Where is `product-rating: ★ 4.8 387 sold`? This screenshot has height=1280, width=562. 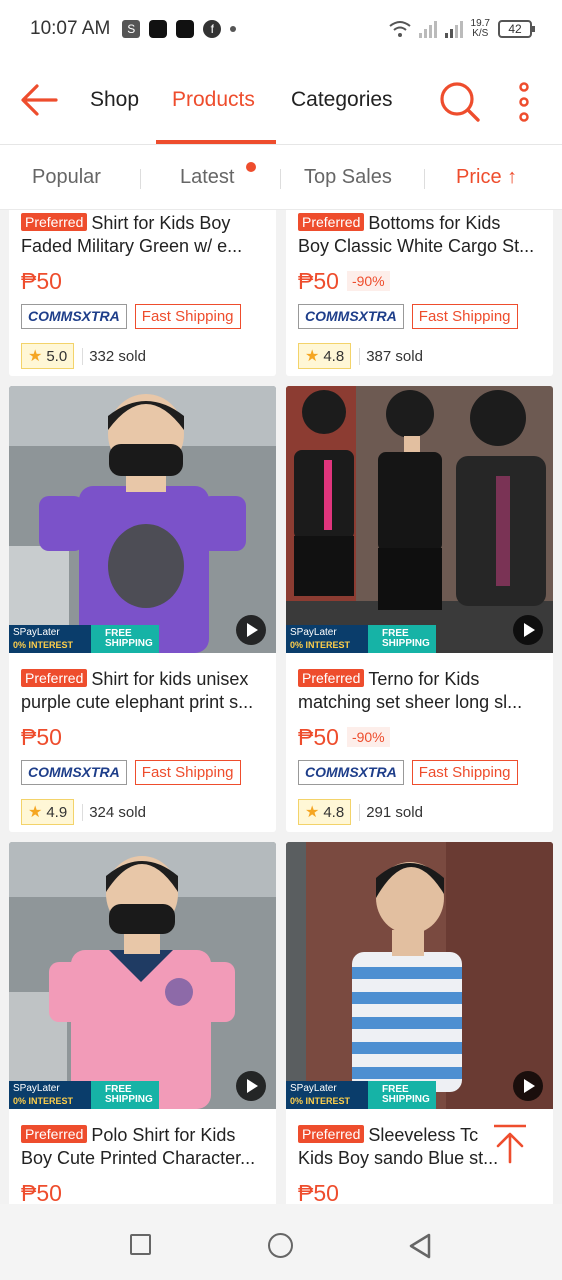
product-rating: ★ 4.8 387 sold is located at coordinates (419, 356).